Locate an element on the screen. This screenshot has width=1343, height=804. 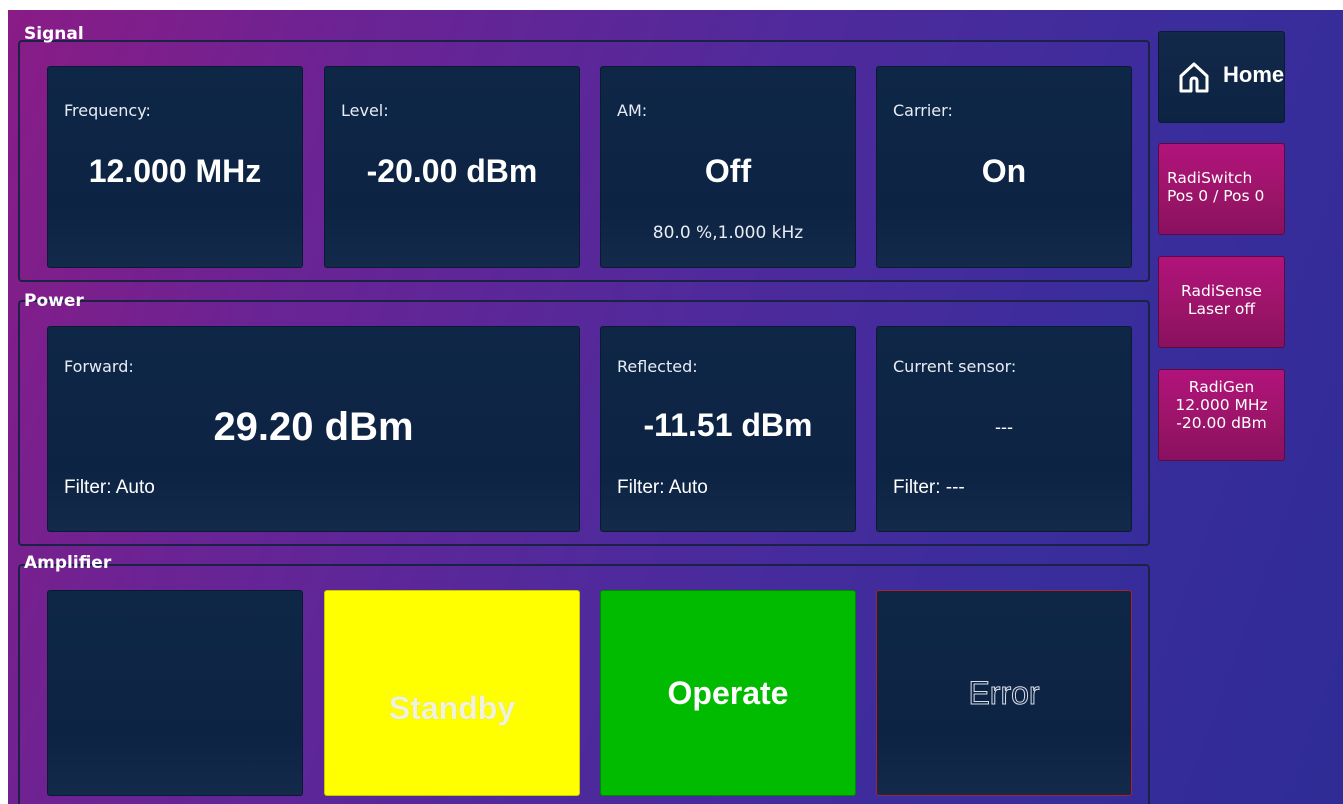
frequency-tile: Frequency: 12.000 MHz is located at coordinates (175, 167).